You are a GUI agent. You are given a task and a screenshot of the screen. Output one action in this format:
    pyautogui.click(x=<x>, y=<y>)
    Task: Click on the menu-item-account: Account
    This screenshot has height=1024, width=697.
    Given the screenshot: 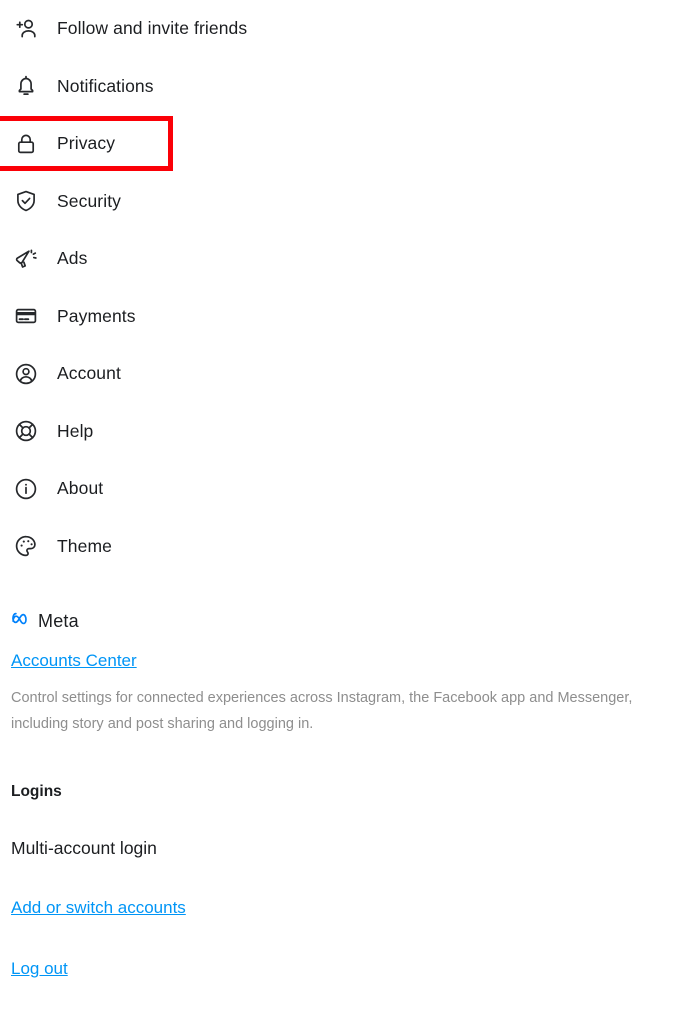 What is the action you would take?
    pyautogui.click(x=348, y=374)
    